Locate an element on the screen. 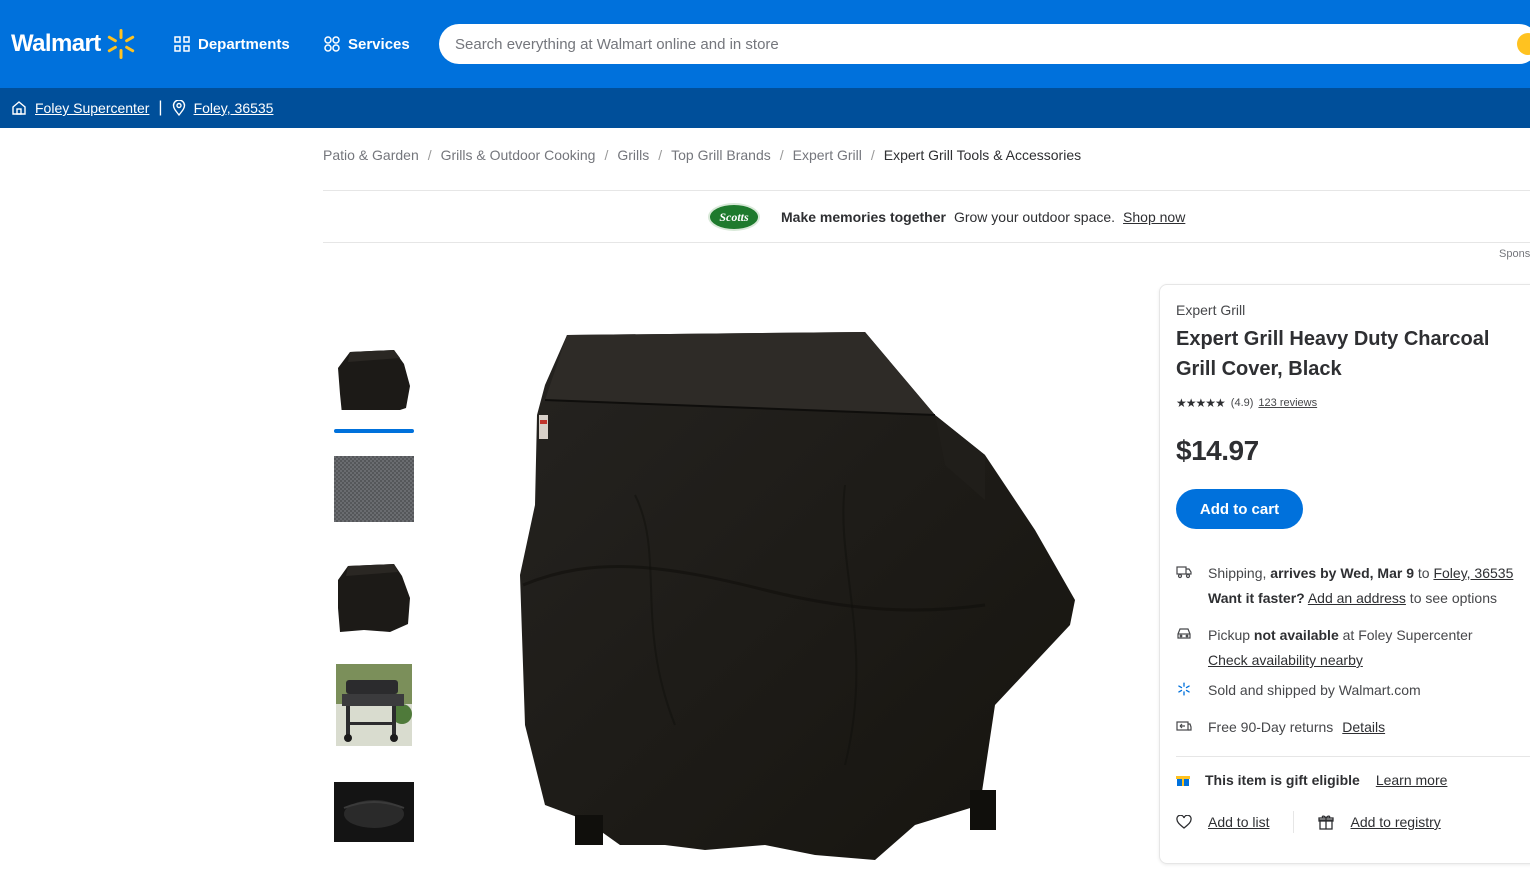 The width and height of the screenshot is (1530, 870). store-link: Foley Supercenter is located at coordinates (92, 108).